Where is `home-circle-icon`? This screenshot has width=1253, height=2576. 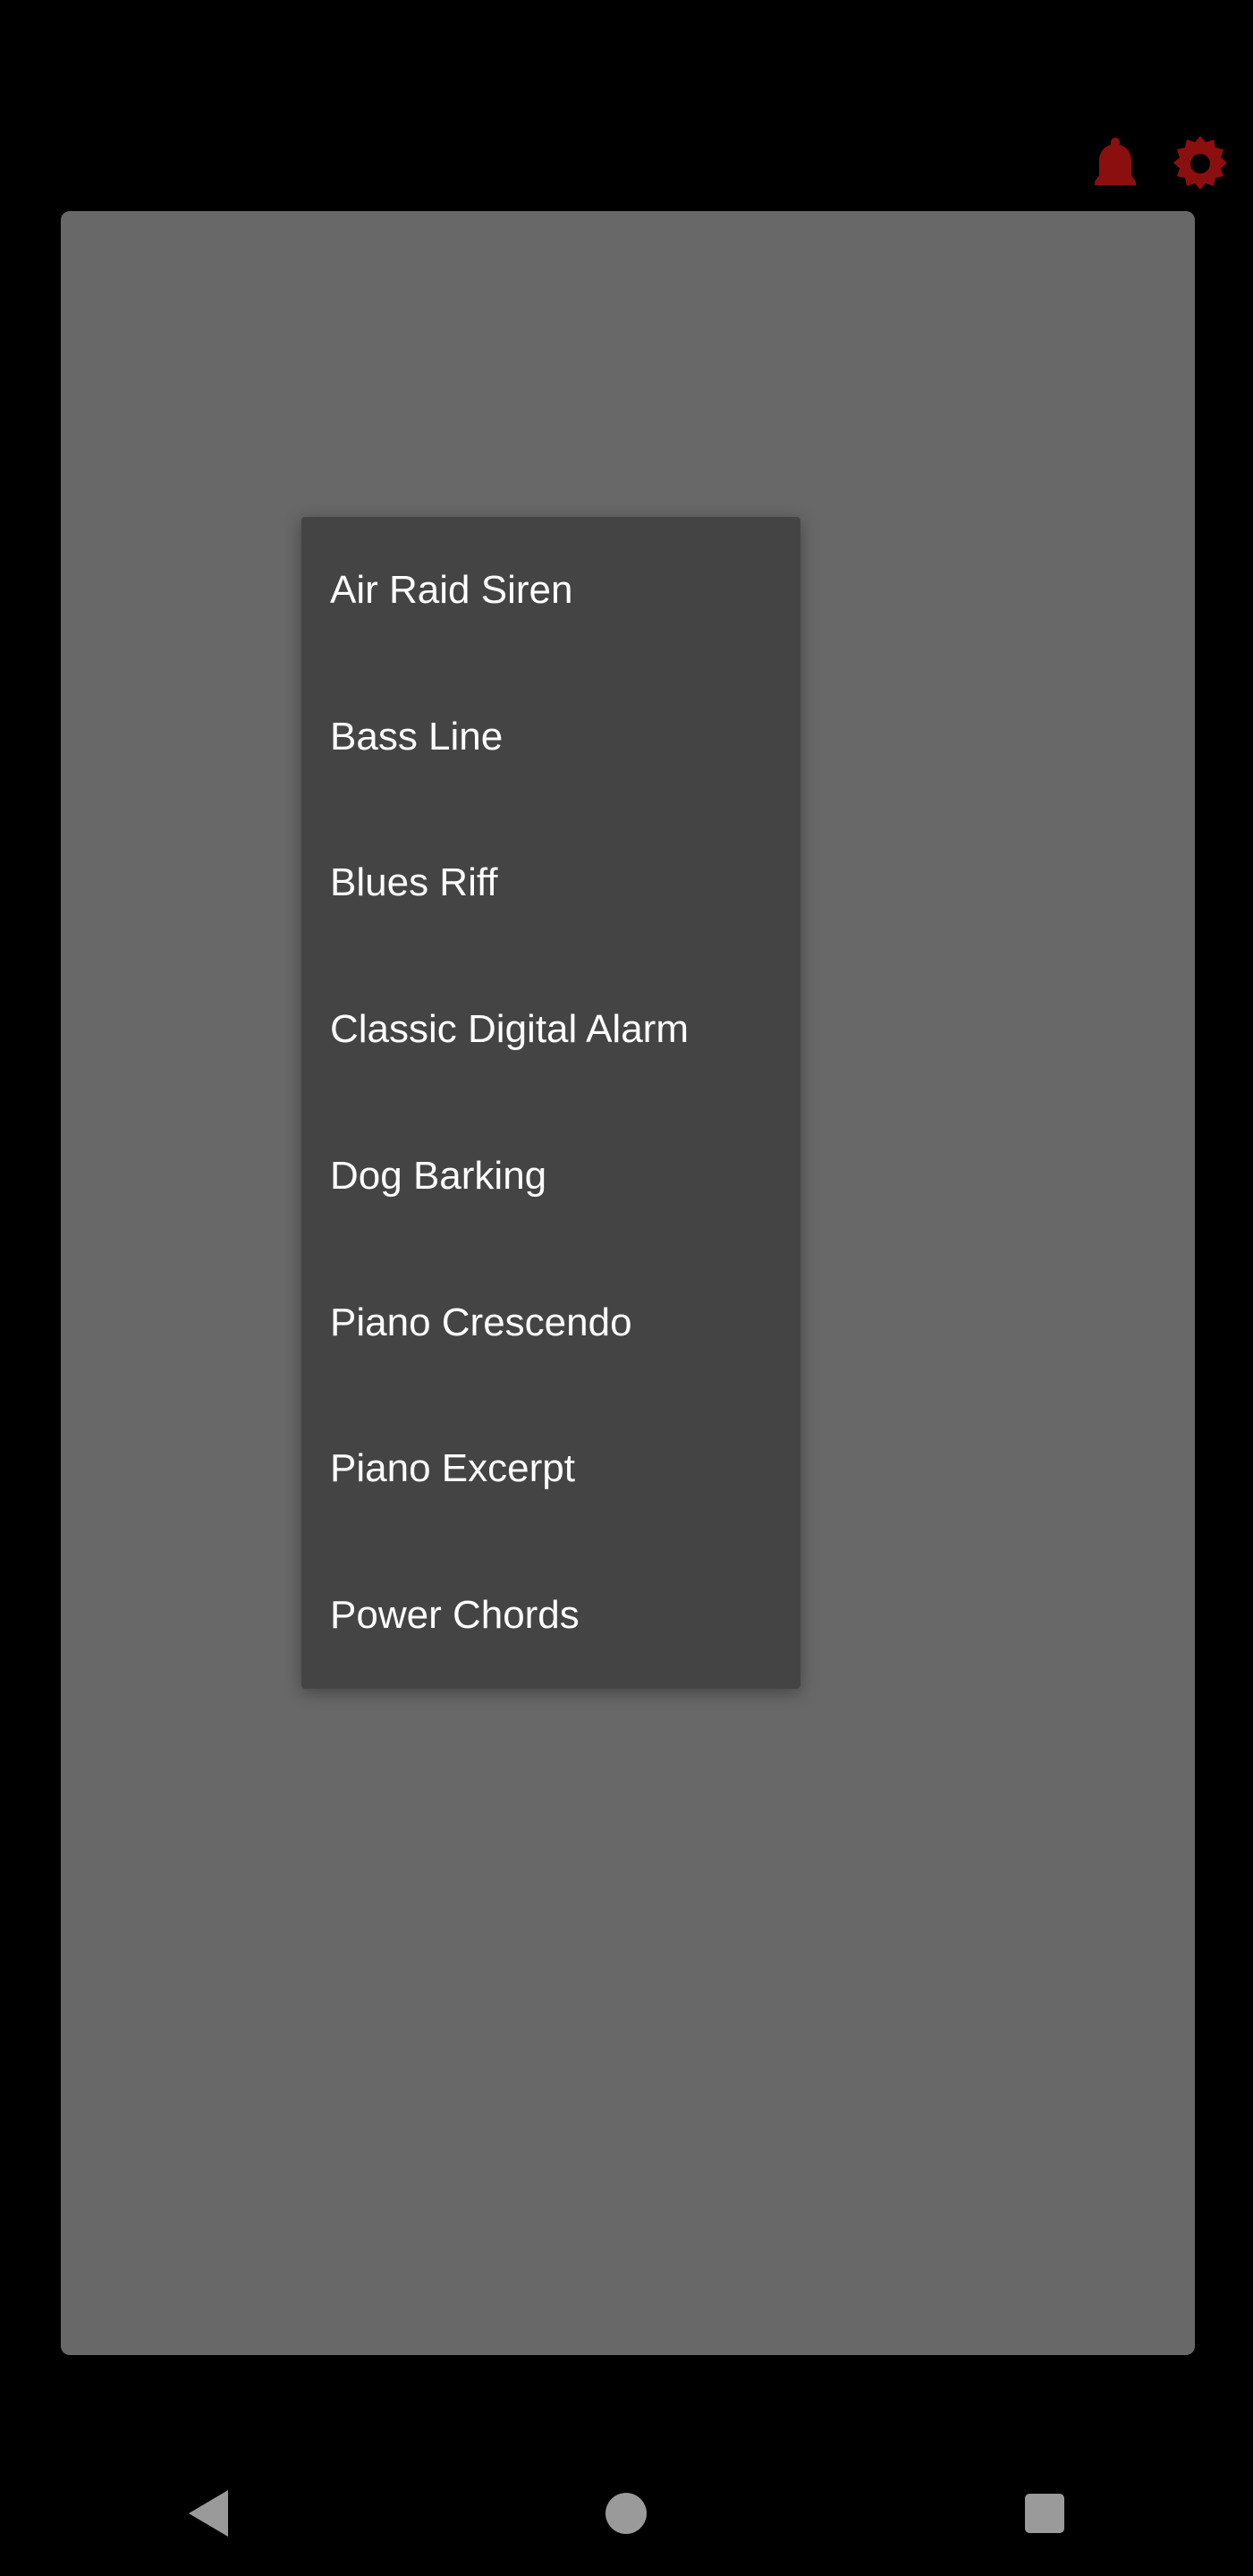
home-circle-icon is located at coordinates (626, 2513).